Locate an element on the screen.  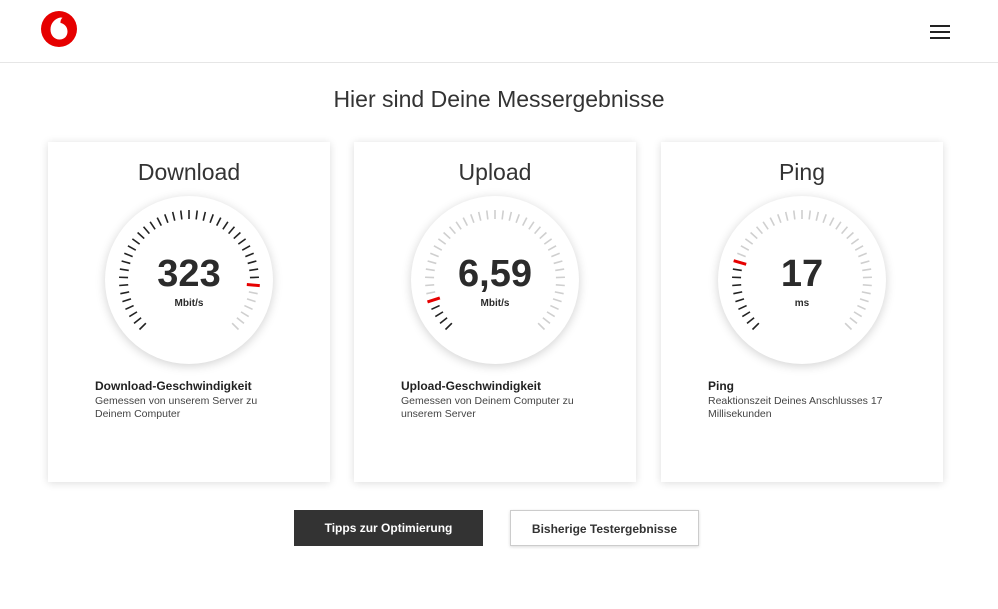
ping-value: 17 is located at coordinates (802, 274).